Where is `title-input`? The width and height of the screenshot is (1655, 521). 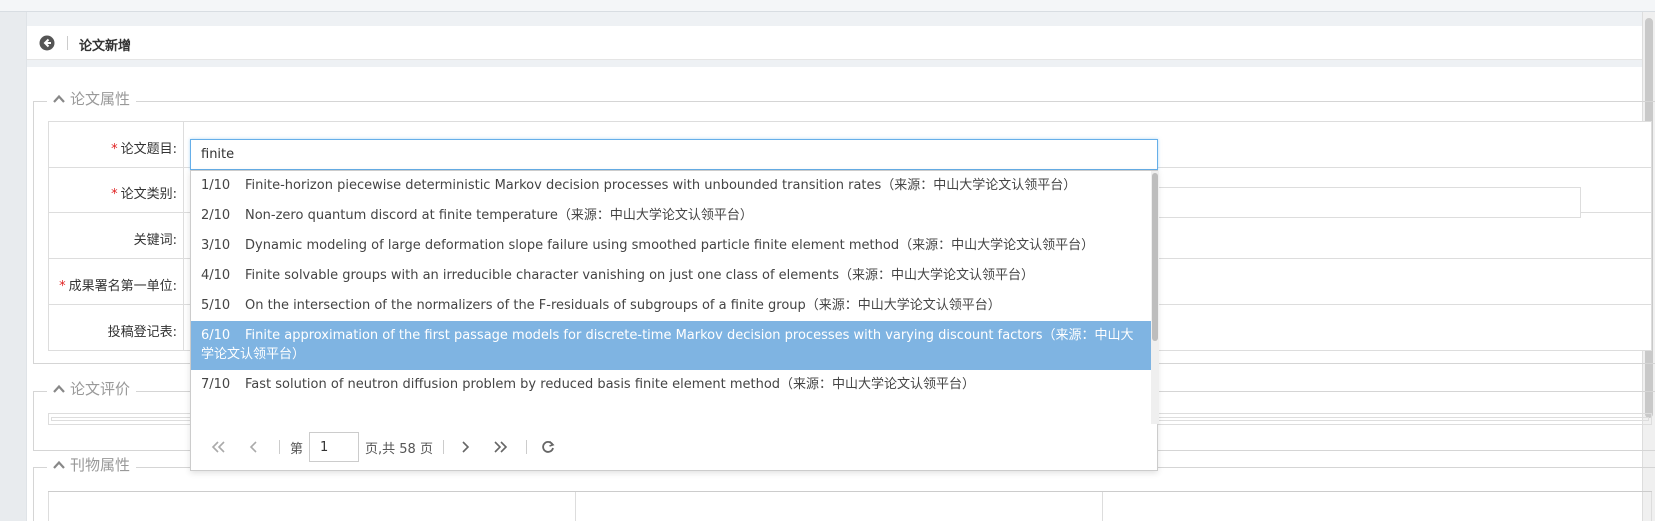 title-input is located at coordinates (674, 154).